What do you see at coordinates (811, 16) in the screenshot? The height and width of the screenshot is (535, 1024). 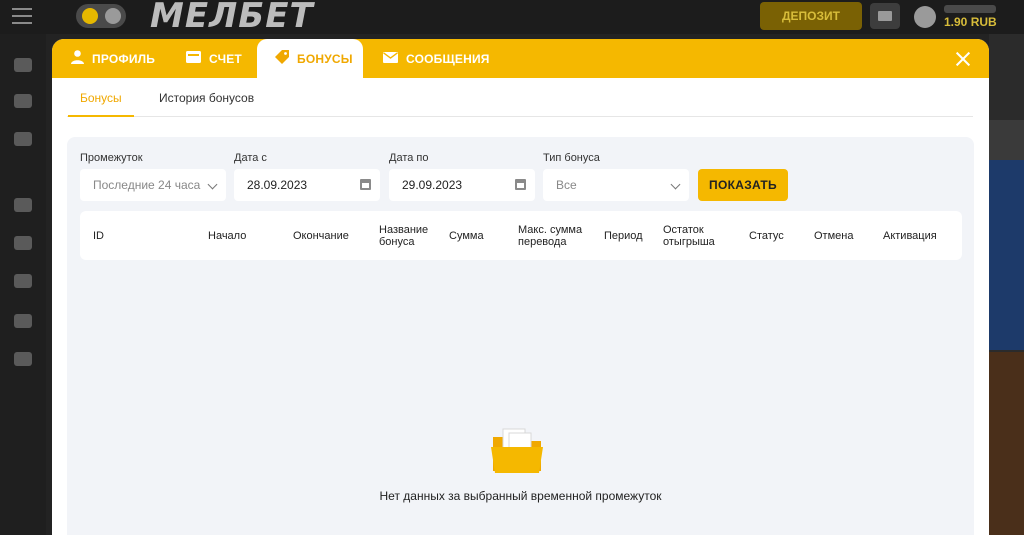 I see `deposit-button: ДЕПОЗИТ` at bounding box center [811, 16].